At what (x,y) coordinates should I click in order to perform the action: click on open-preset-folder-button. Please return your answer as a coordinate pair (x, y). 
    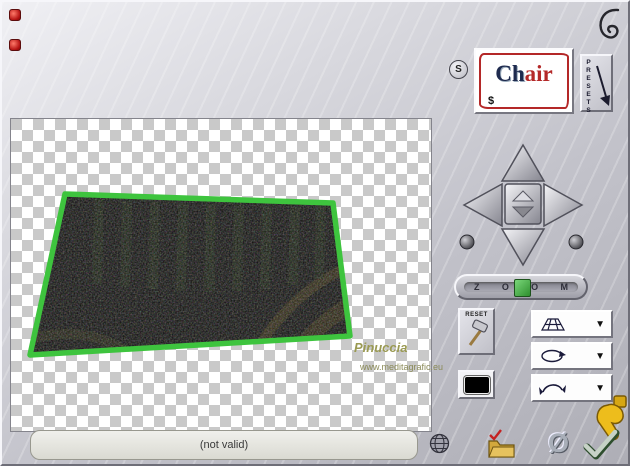
    Looking at the image, I should click on (501, 443).